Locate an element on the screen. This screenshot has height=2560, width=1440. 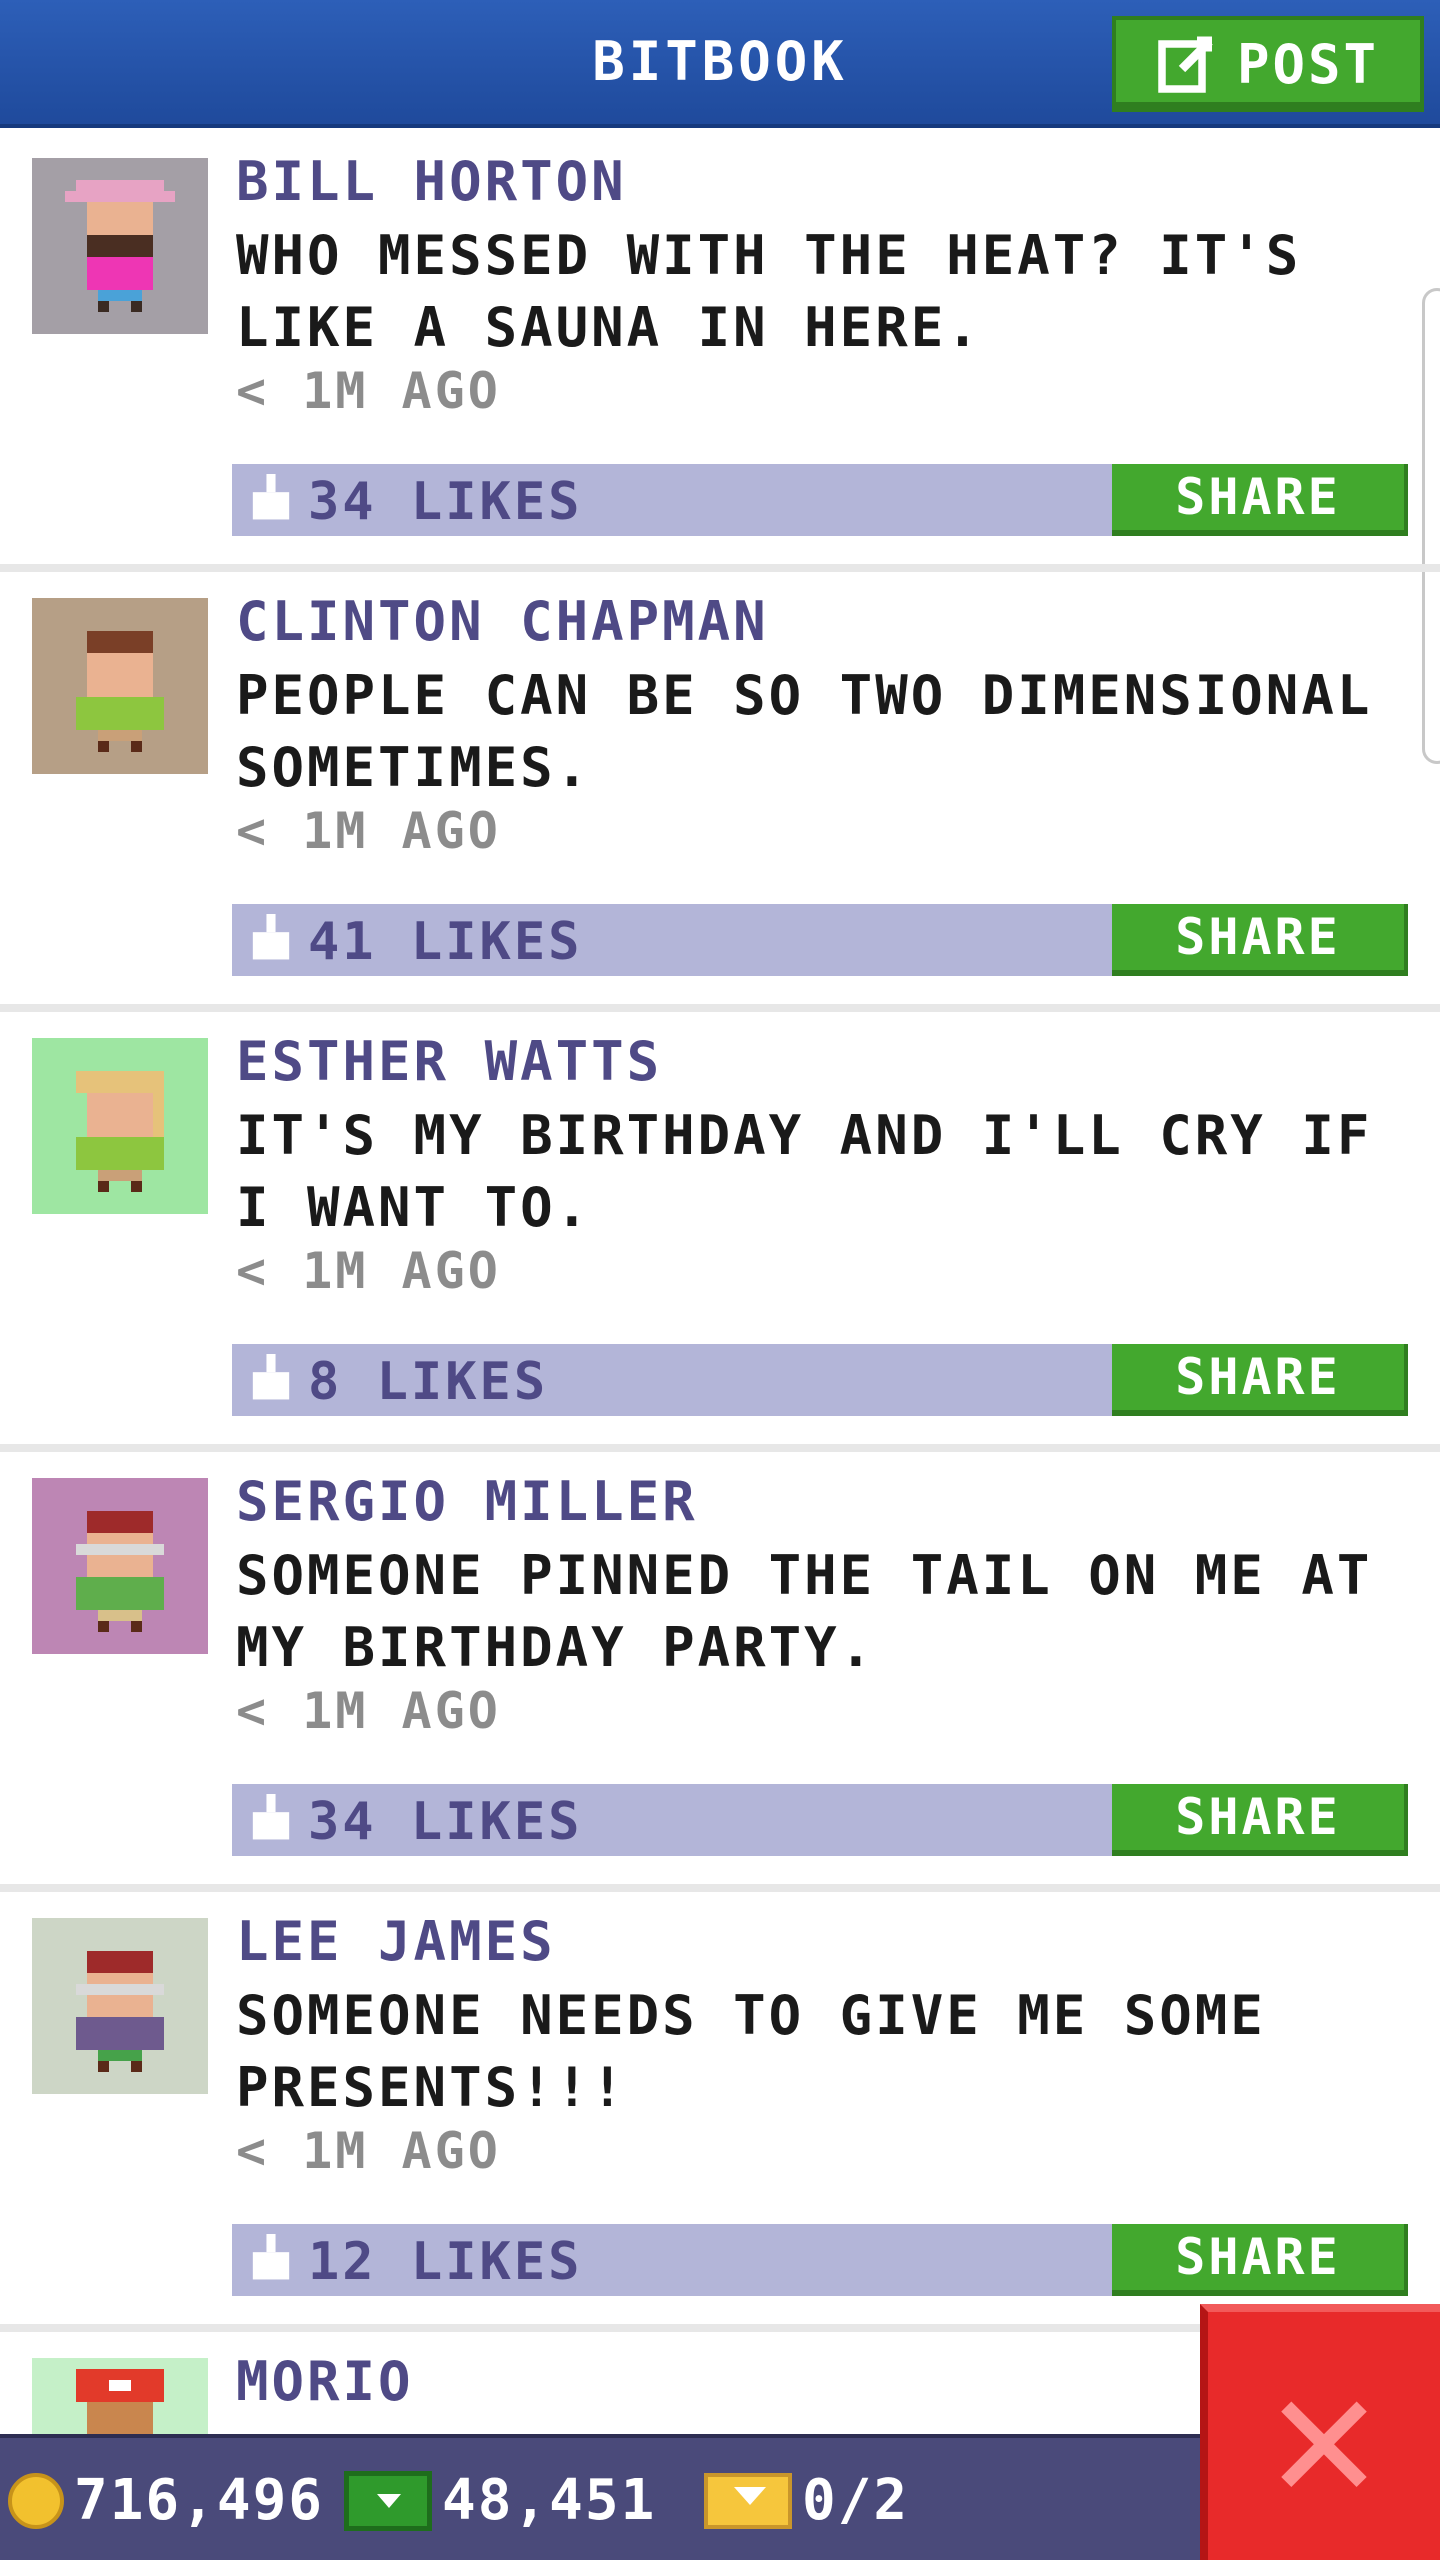
avatar-sergio-icon is located at coordinates (120, 1566).